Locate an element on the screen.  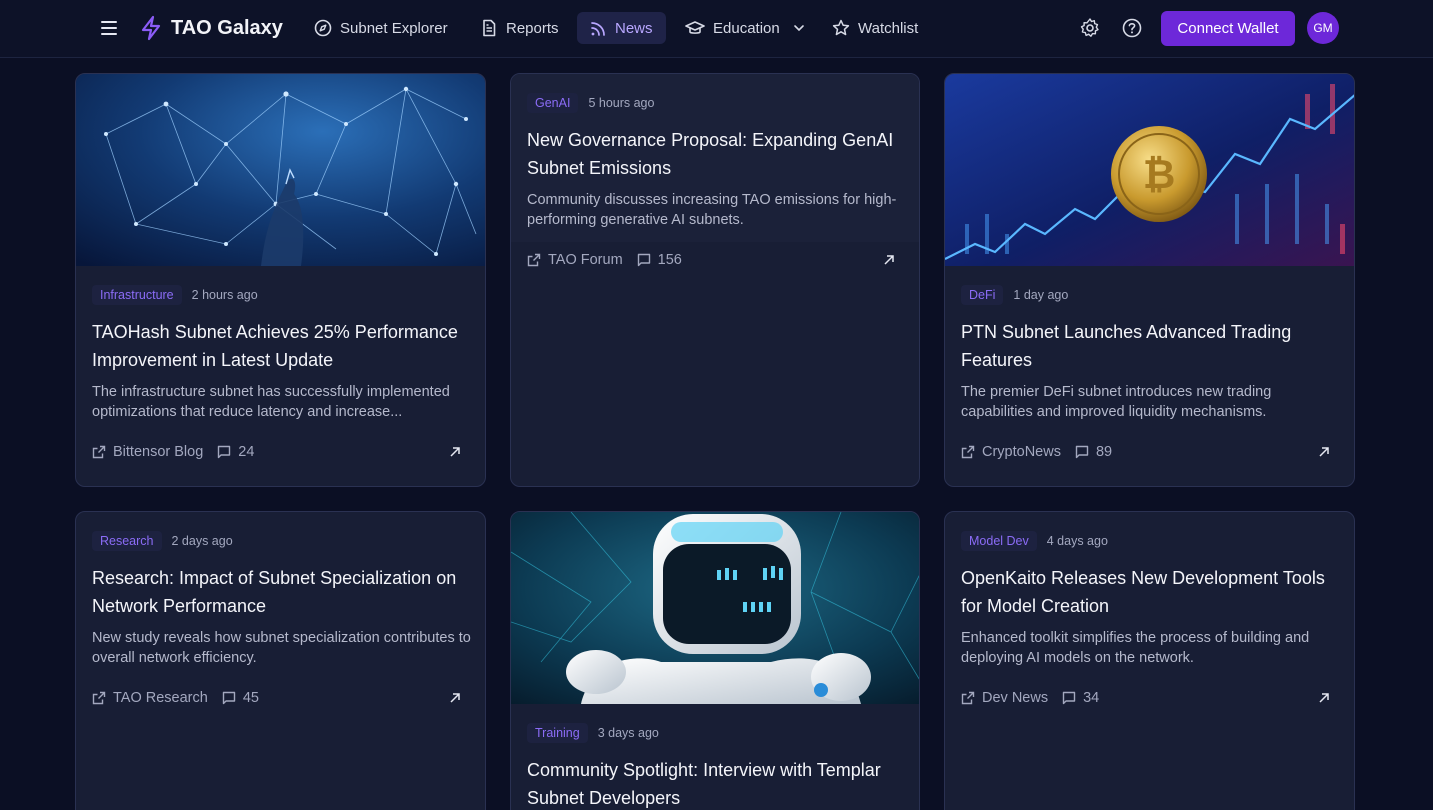
settings-gear-icon is located at coordinates (1090, 28).